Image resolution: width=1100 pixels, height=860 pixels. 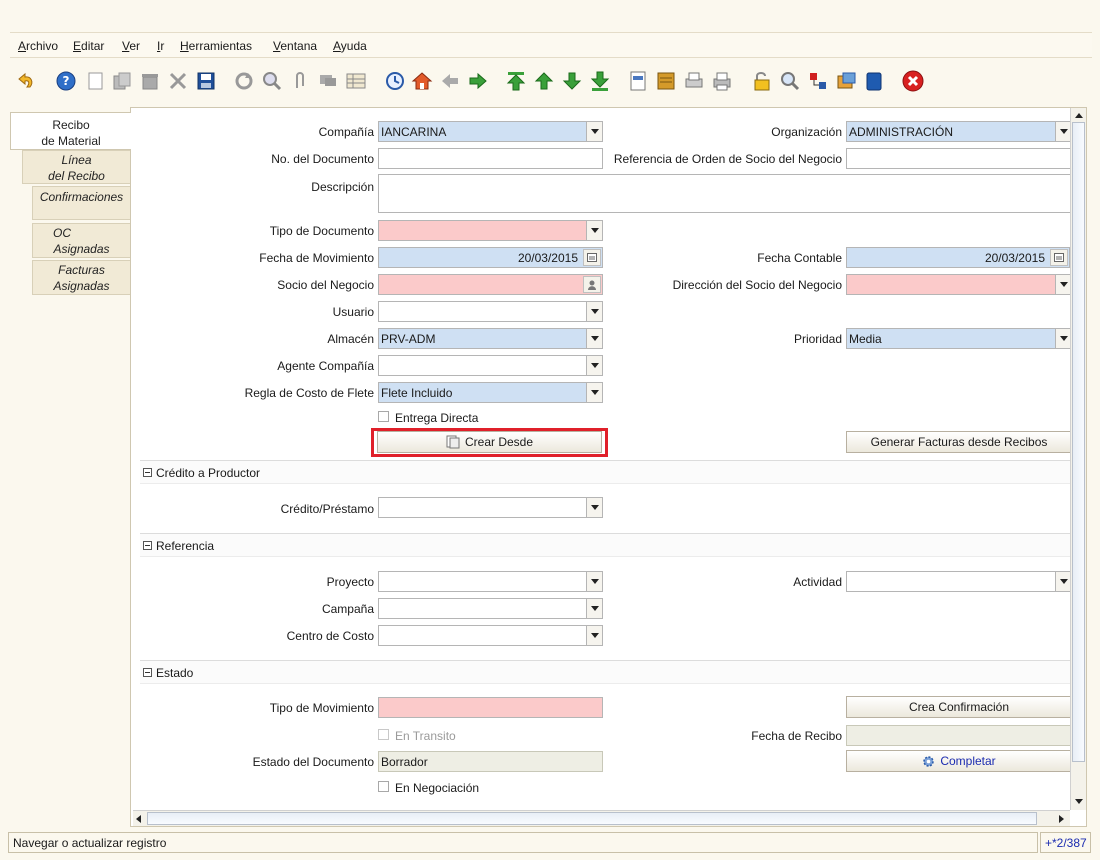 What do you see at coordinates (490, 284) in the screenshot?
I see `bpartner-search` at bounding box center [490, 284].